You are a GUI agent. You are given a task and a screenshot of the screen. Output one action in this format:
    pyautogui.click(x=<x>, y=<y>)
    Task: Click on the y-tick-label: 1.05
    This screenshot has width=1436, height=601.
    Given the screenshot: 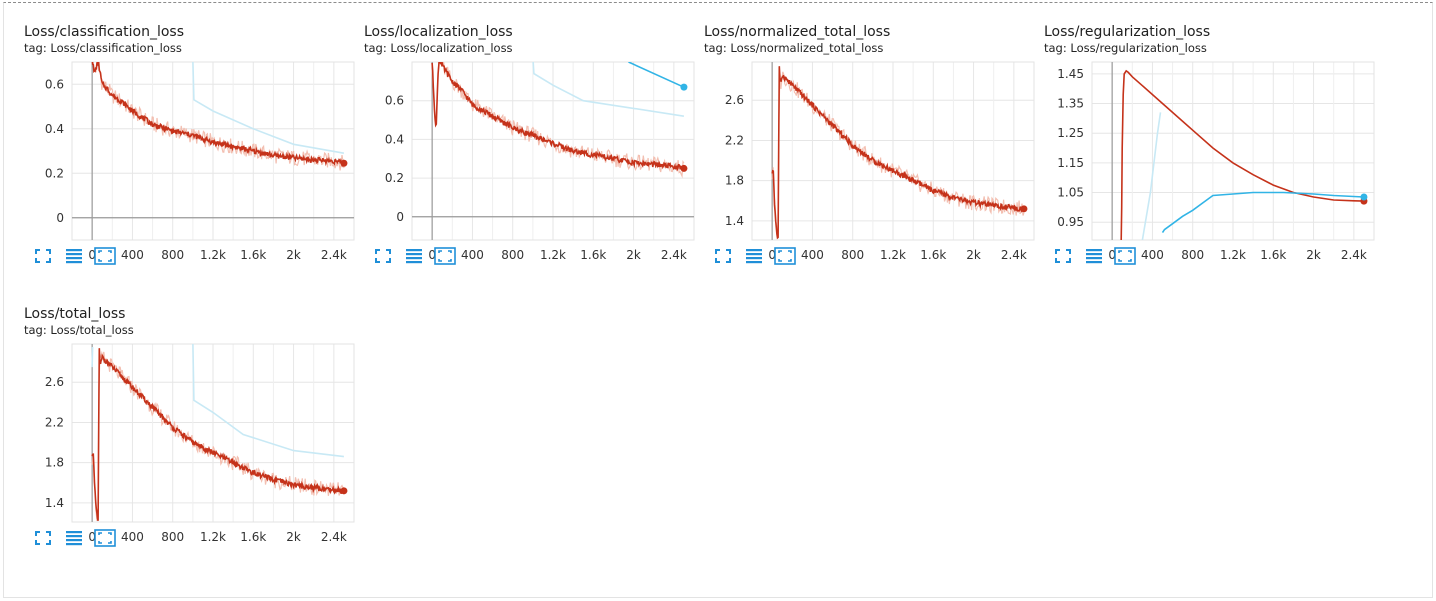 What is the action you would take?
    pyautogui.click(x=1070, y=193)
    